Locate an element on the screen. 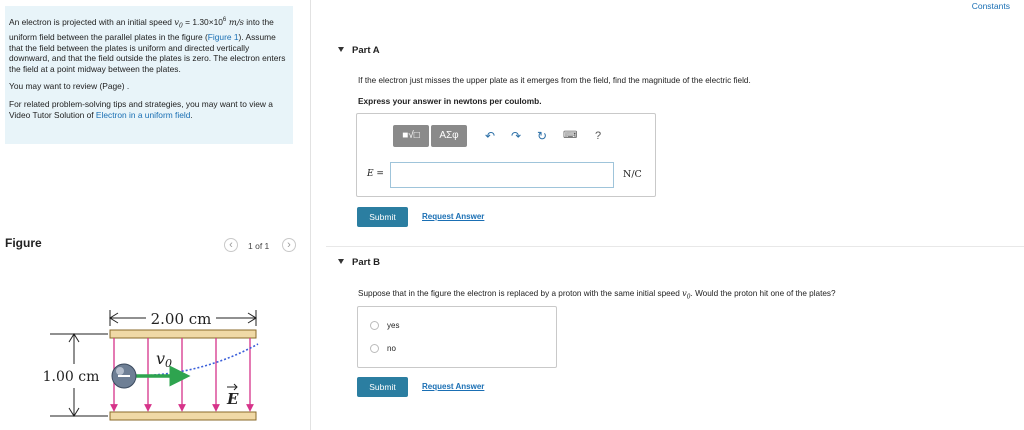  part-a-header: Part A is located at coordinates (359, 50).